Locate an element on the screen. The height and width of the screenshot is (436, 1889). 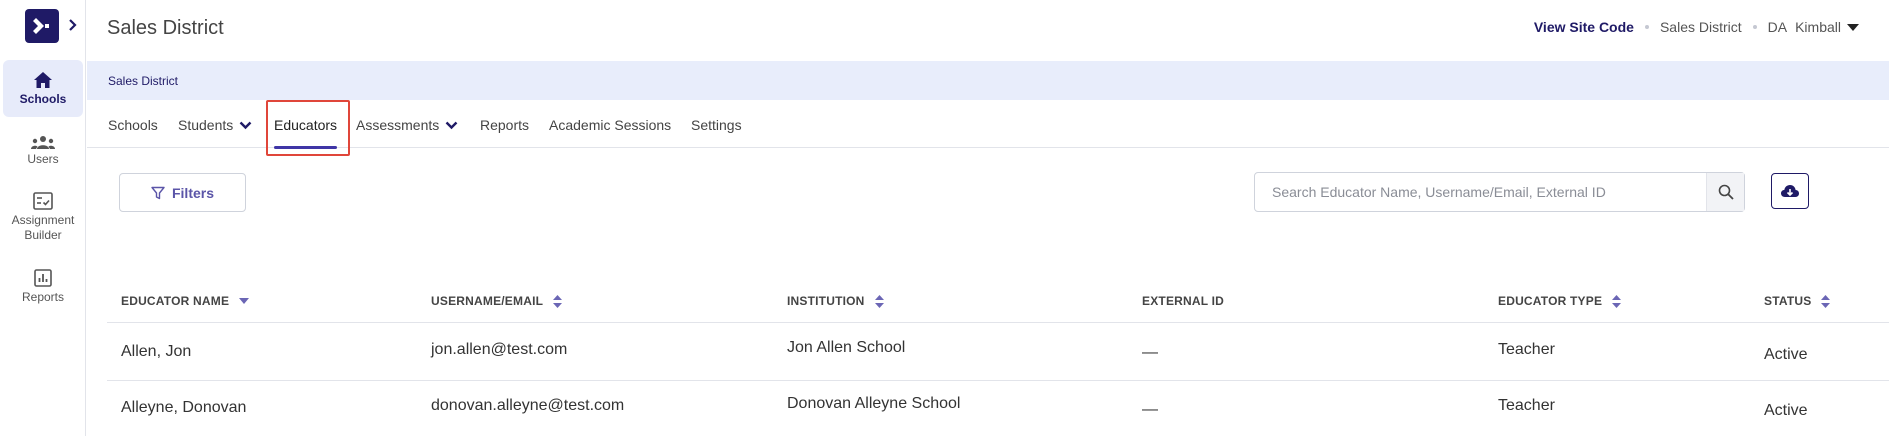
column-header-institution: INSTITUTION is located at coordinates (835, 301).